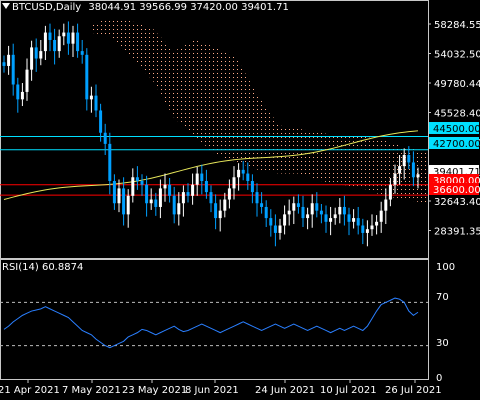 This screenshot has height=400, width=480. Describe the element at coordinates (154, 390) in the screenshot. I see `date-axis-label: 23 May 2021` at that location.